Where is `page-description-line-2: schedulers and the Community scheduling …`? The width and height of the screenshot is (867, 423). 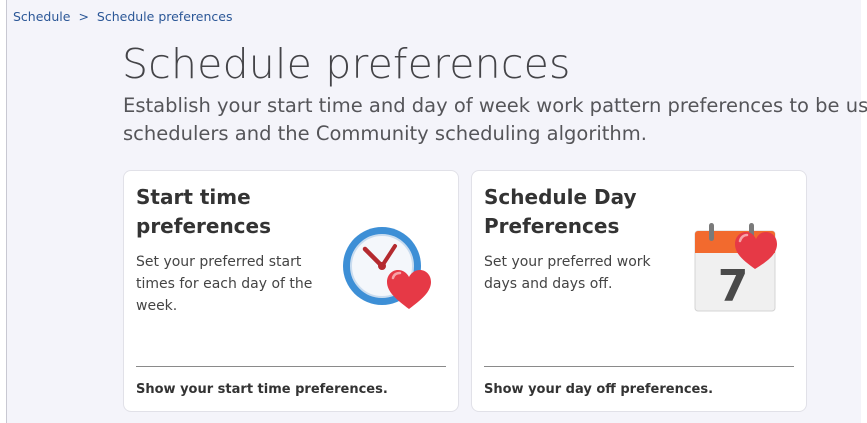
page-description-line-2: schedulers and the Community scheduling … is located at coordinates (385, 133).